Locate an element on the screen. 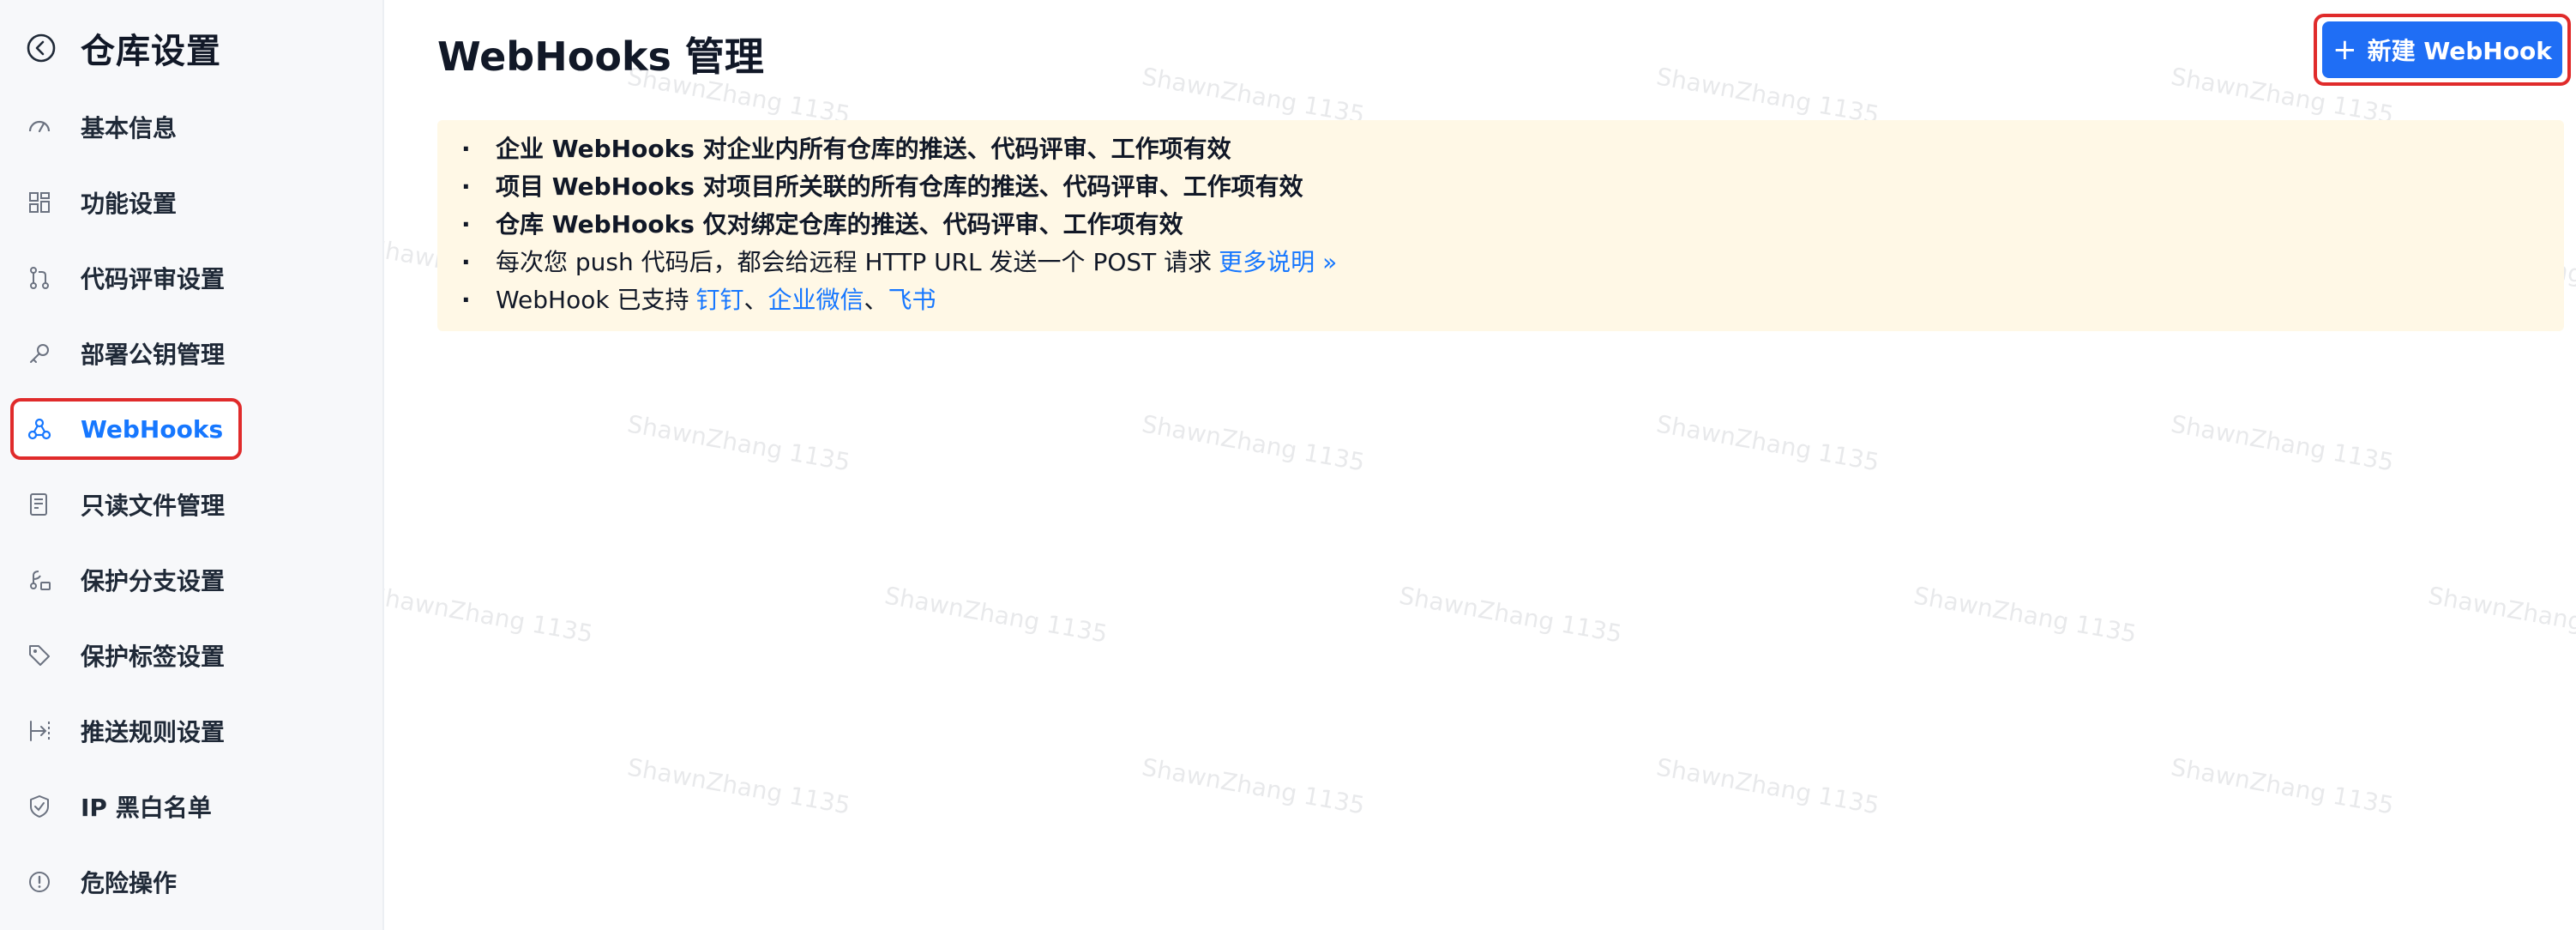 This screenshot has height=930, width=2576. notice-text: 企业 WebHooks 对企业内所有仓库的推送、代码评审、工作项有效 is located at coordinates (863, 149).